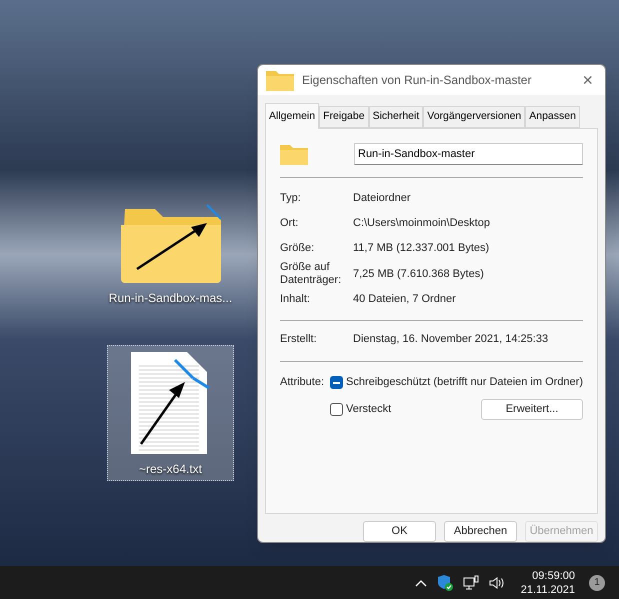  I want to click on close-button: ×, so click(587, 80).